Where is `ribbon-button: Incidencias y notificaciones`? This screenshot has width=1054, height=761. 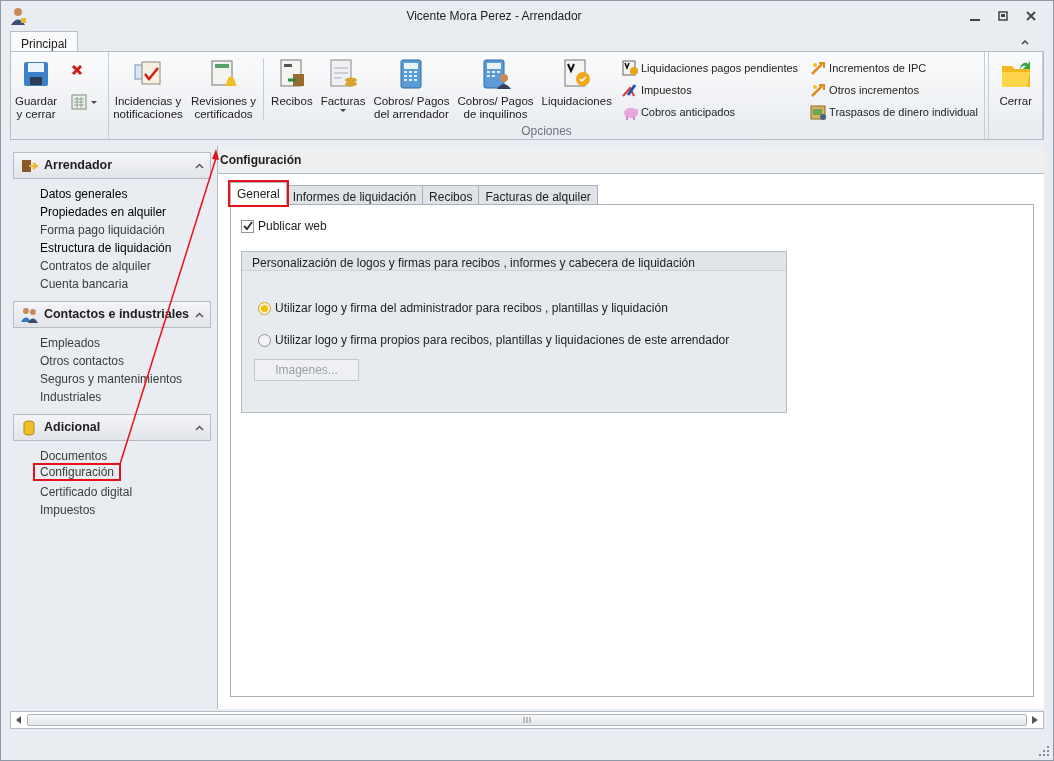 ribbon-button: Incidencias y notificaciones is located at coordinates (148, 89).